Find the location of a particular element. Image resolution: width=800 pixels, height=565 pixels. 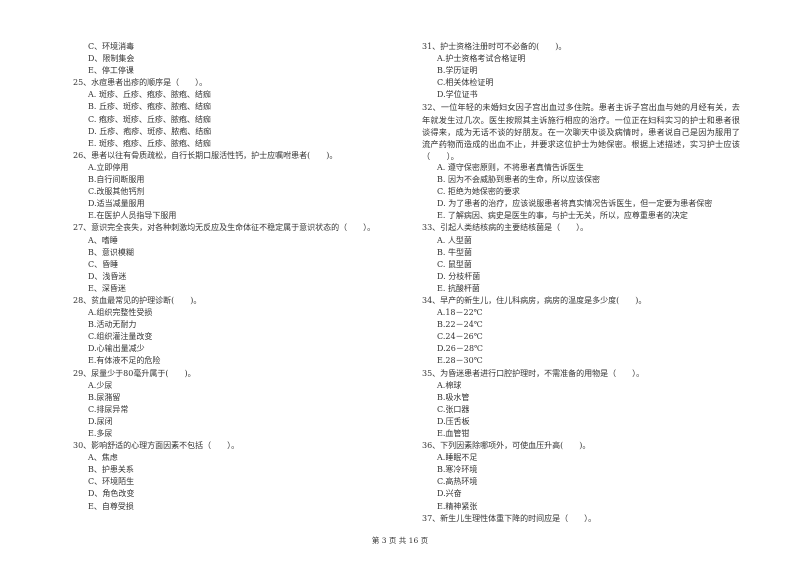

answer-option: A.少尿 is located at coordinates (100, 385).